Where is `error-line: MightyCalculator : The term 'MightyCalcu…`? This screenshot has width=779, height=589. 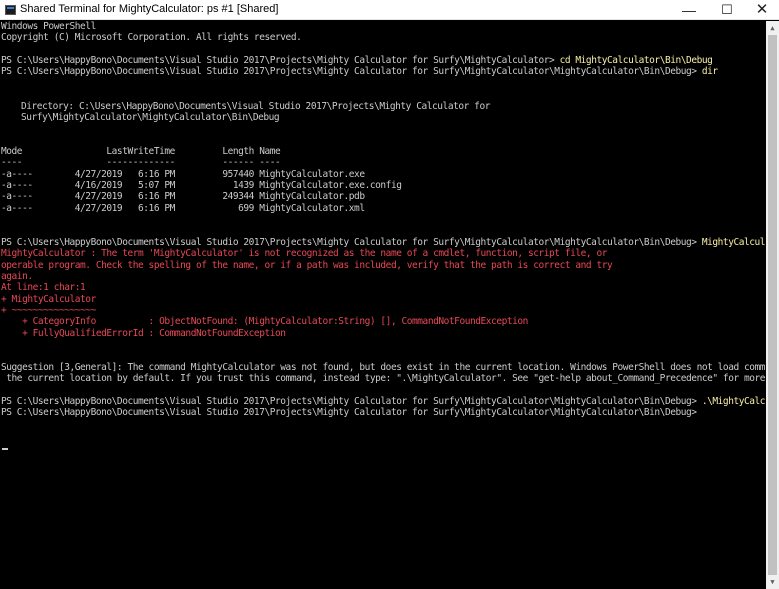 error-line: MightyCalculator : The term 'MightyCalcu… is located at coordinates (304, 254).